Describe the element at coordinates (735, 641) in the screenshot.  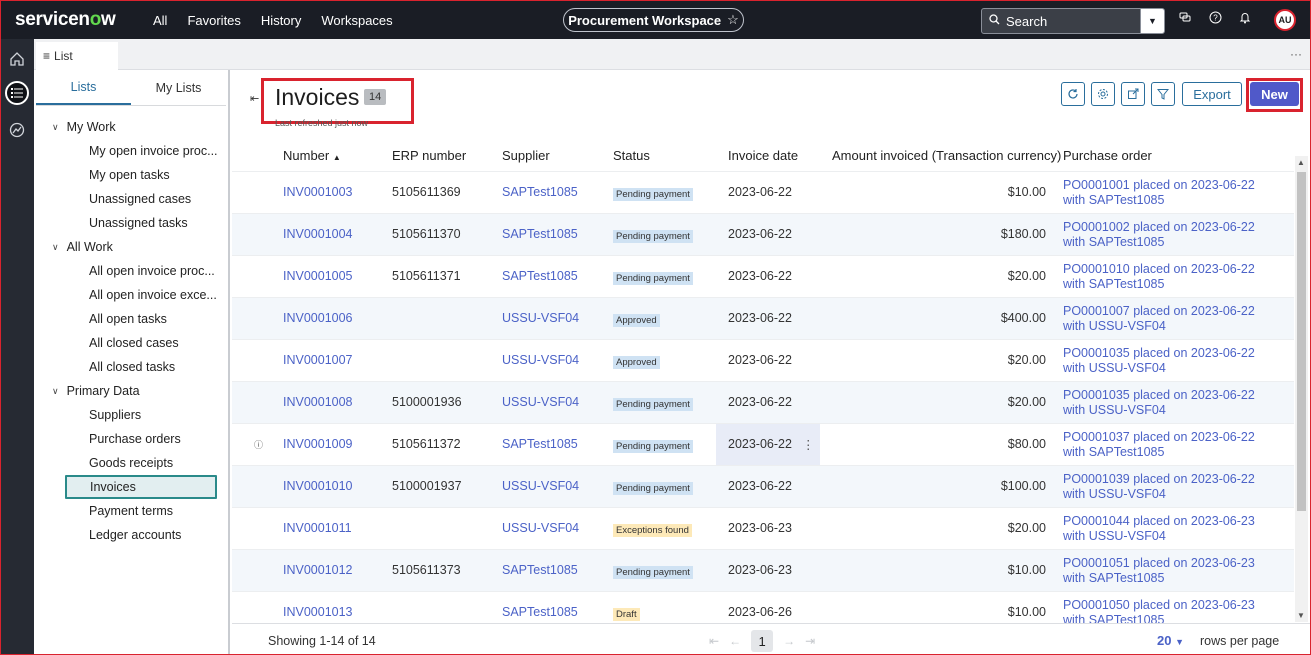
I see `prev-page-icon: ←` at that location.